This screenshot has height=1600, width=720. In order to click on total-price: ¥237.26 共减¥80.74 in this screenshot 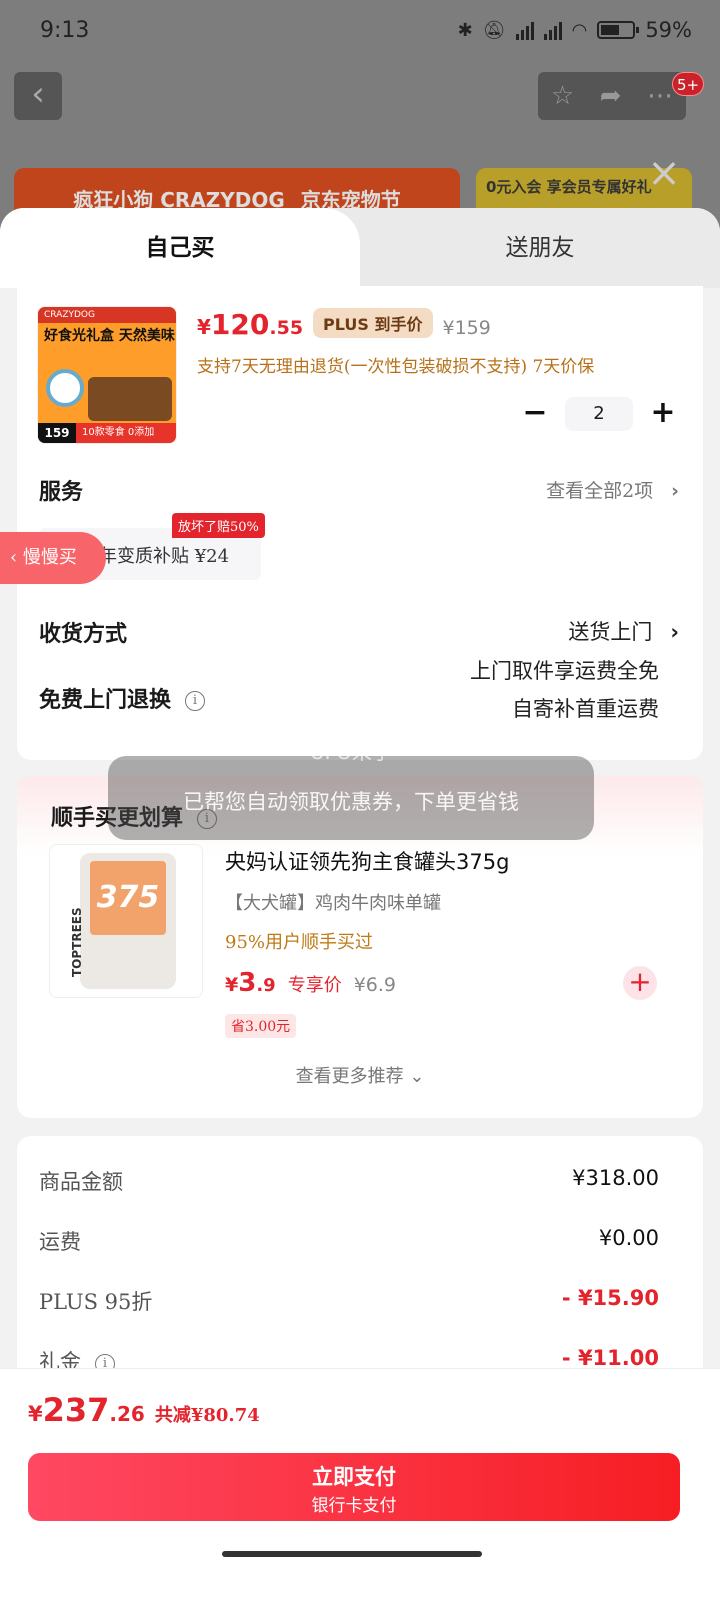, I will do `click(144, 1410)`.